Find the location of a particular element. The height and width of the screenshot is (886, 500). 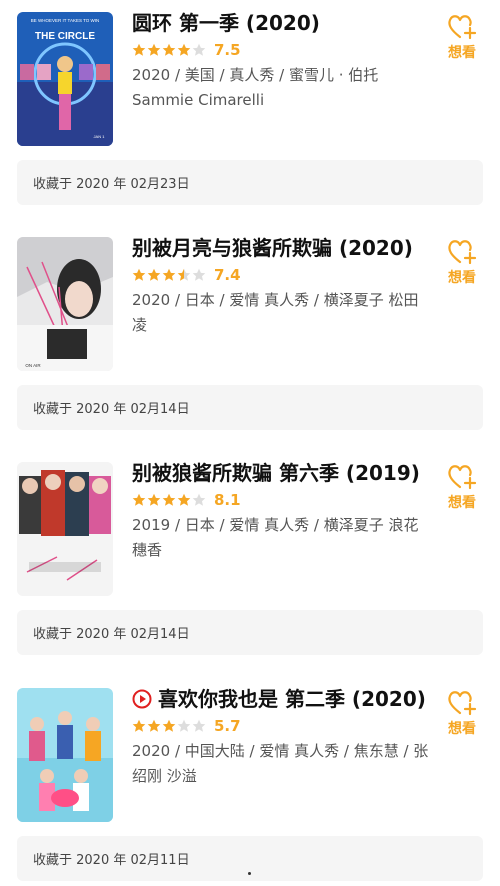

rating-score: 7.4 is located at coordinates (227, 275).